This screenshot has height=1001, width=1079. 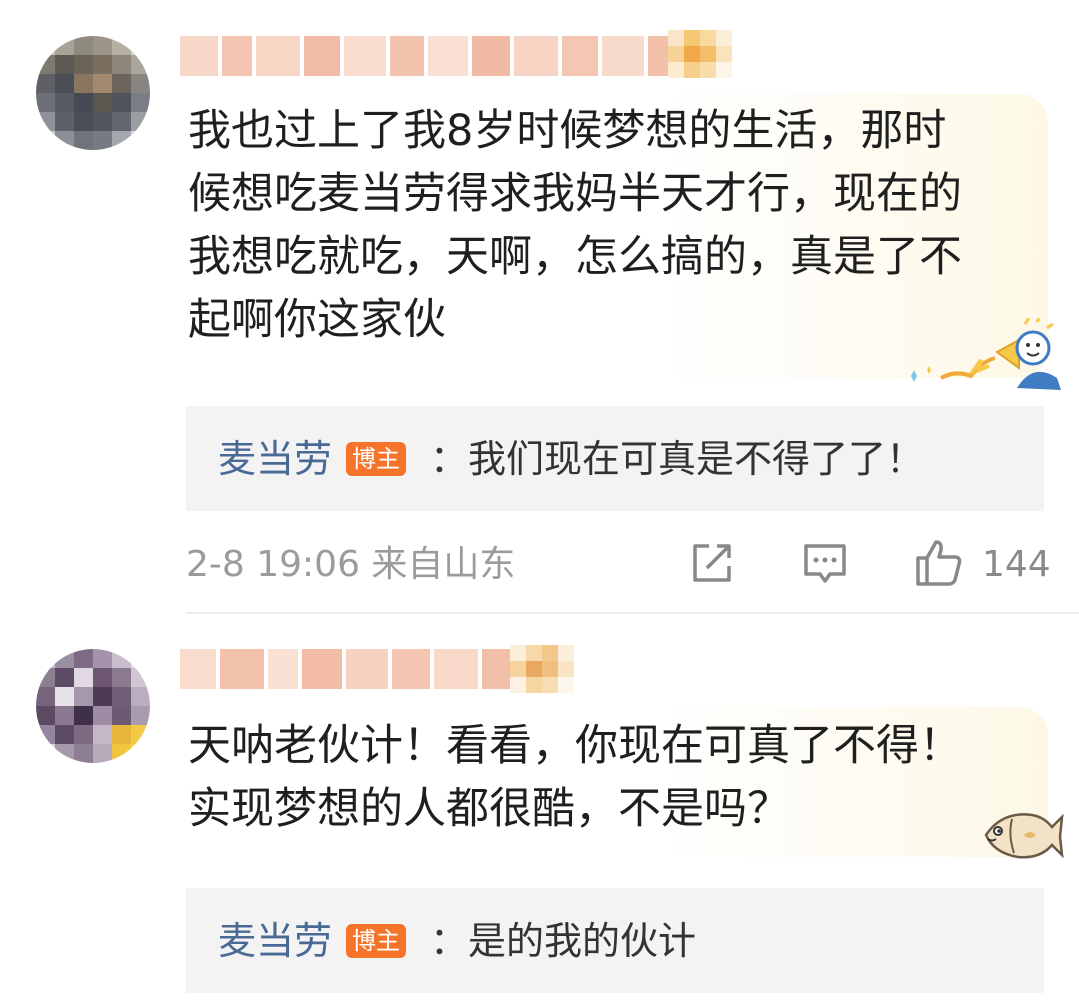 I want to click on megaphone-character-icon, so click(x=986, y=354).